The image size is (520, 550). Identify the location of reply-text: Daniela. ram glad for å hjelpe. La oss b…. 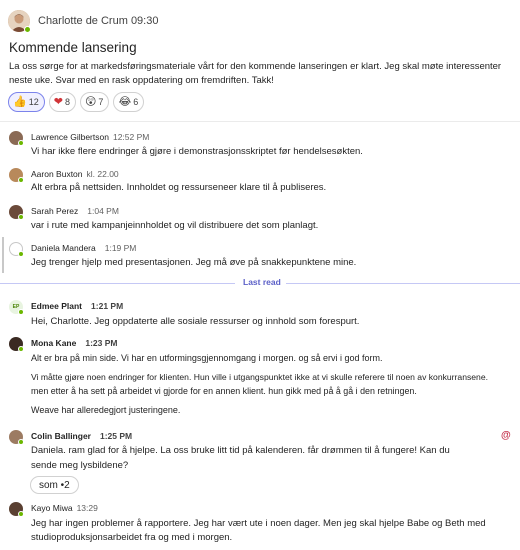
(240, 450).